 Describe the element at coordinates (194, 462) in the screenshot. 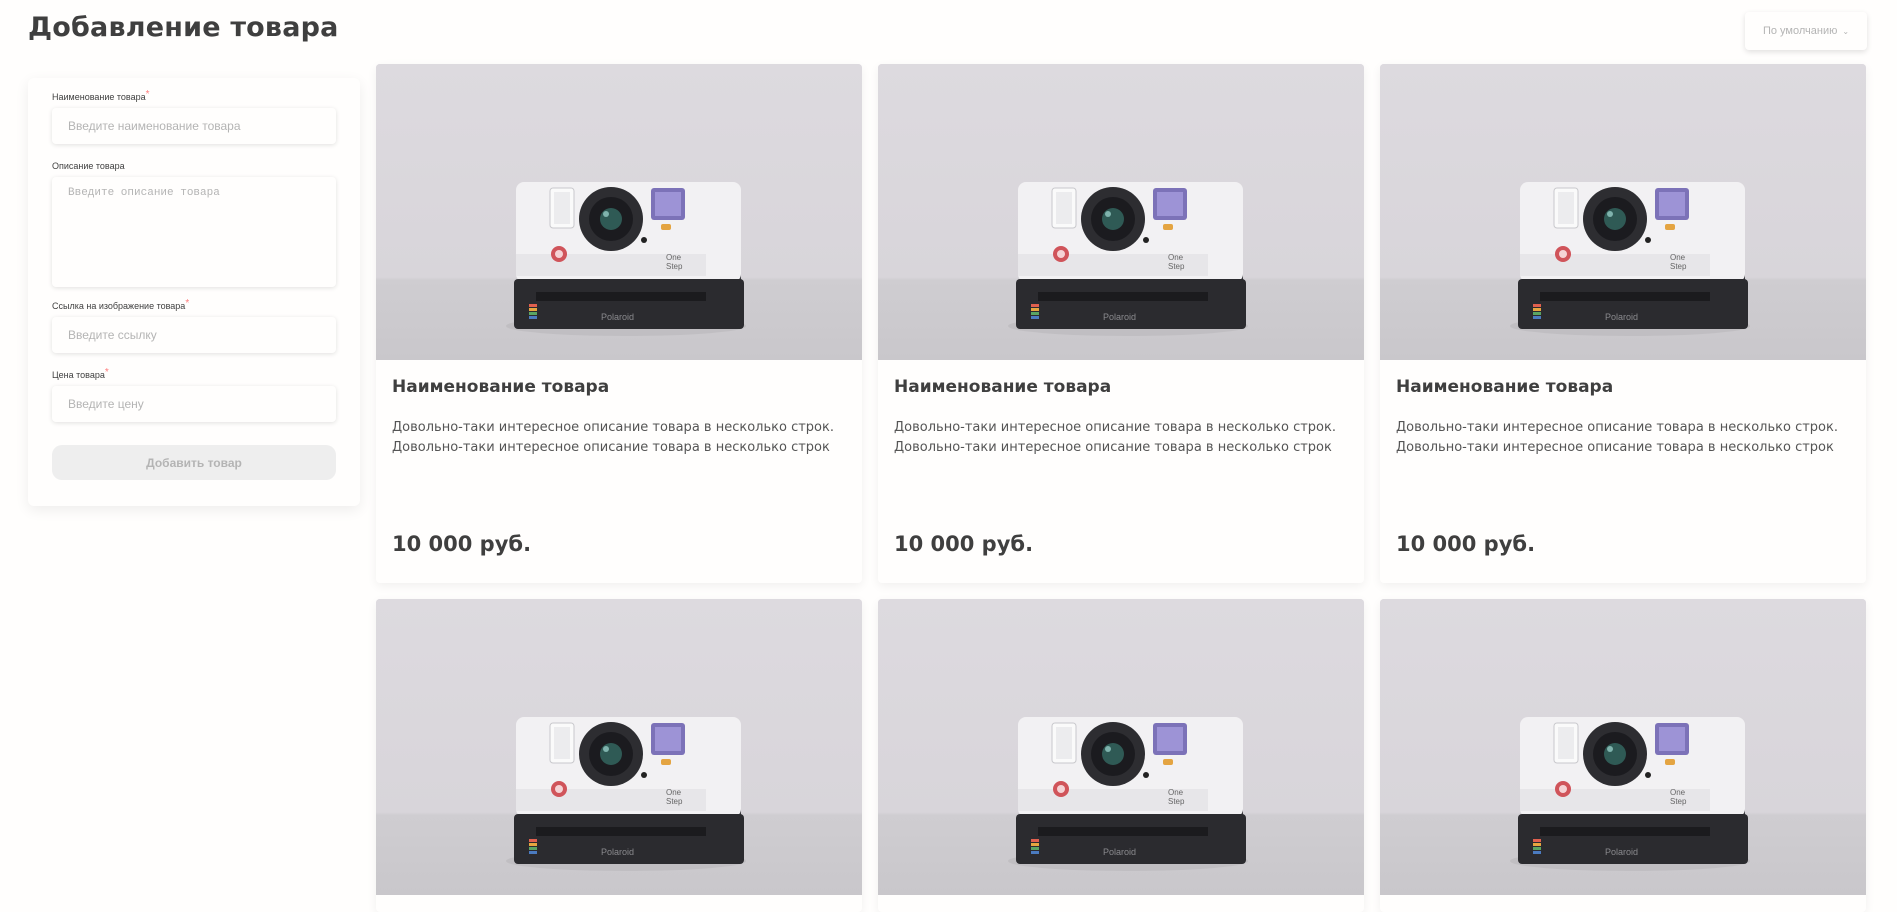

I see `add-product-button: Добавить товар` at that location.